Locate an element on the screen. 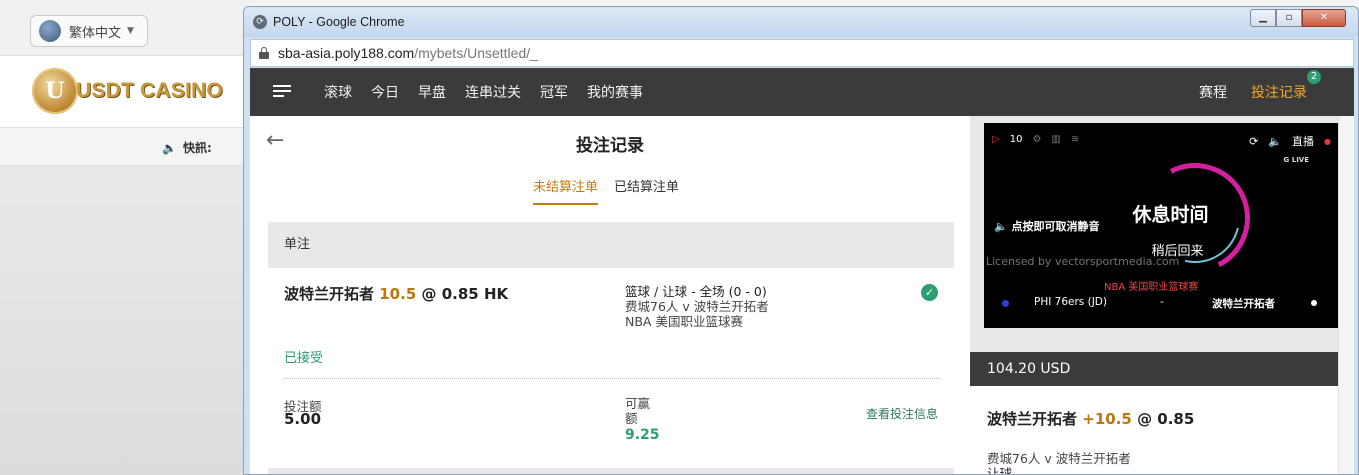  section-header-single: 单注 is located at coordinates (611, 245).